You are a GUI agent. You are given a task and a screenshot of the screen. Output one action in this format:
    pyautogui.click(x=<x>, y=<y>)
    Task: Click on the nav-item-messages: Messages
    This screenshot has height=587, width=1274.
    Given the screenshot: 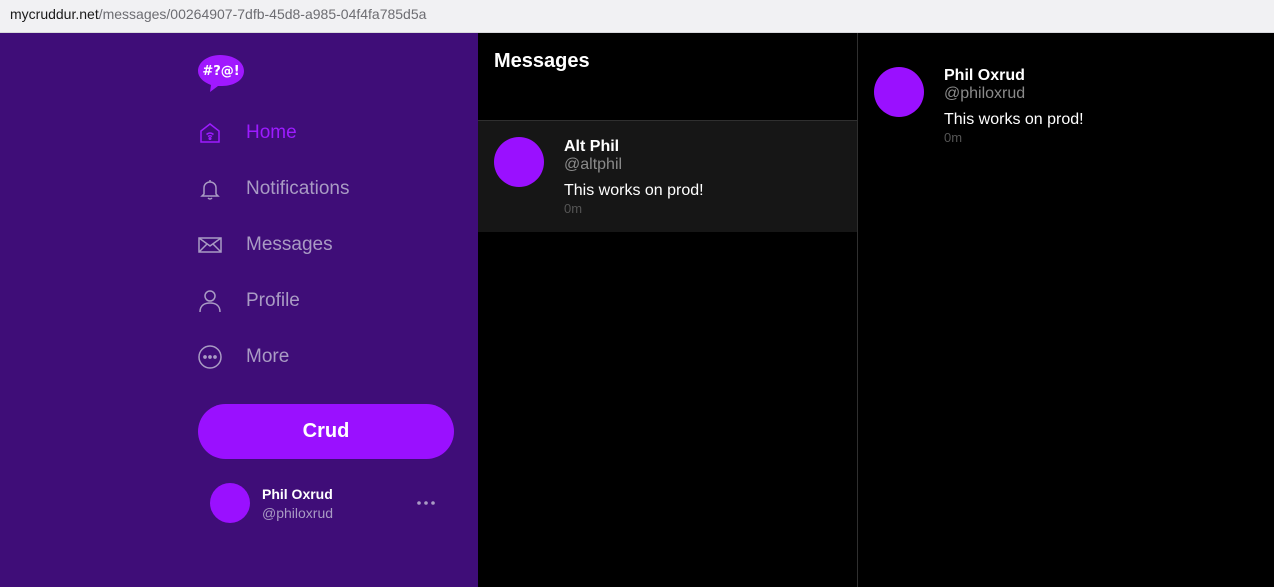 What is the action you would take?
    pyautogui.click(x=318, y=245)
    